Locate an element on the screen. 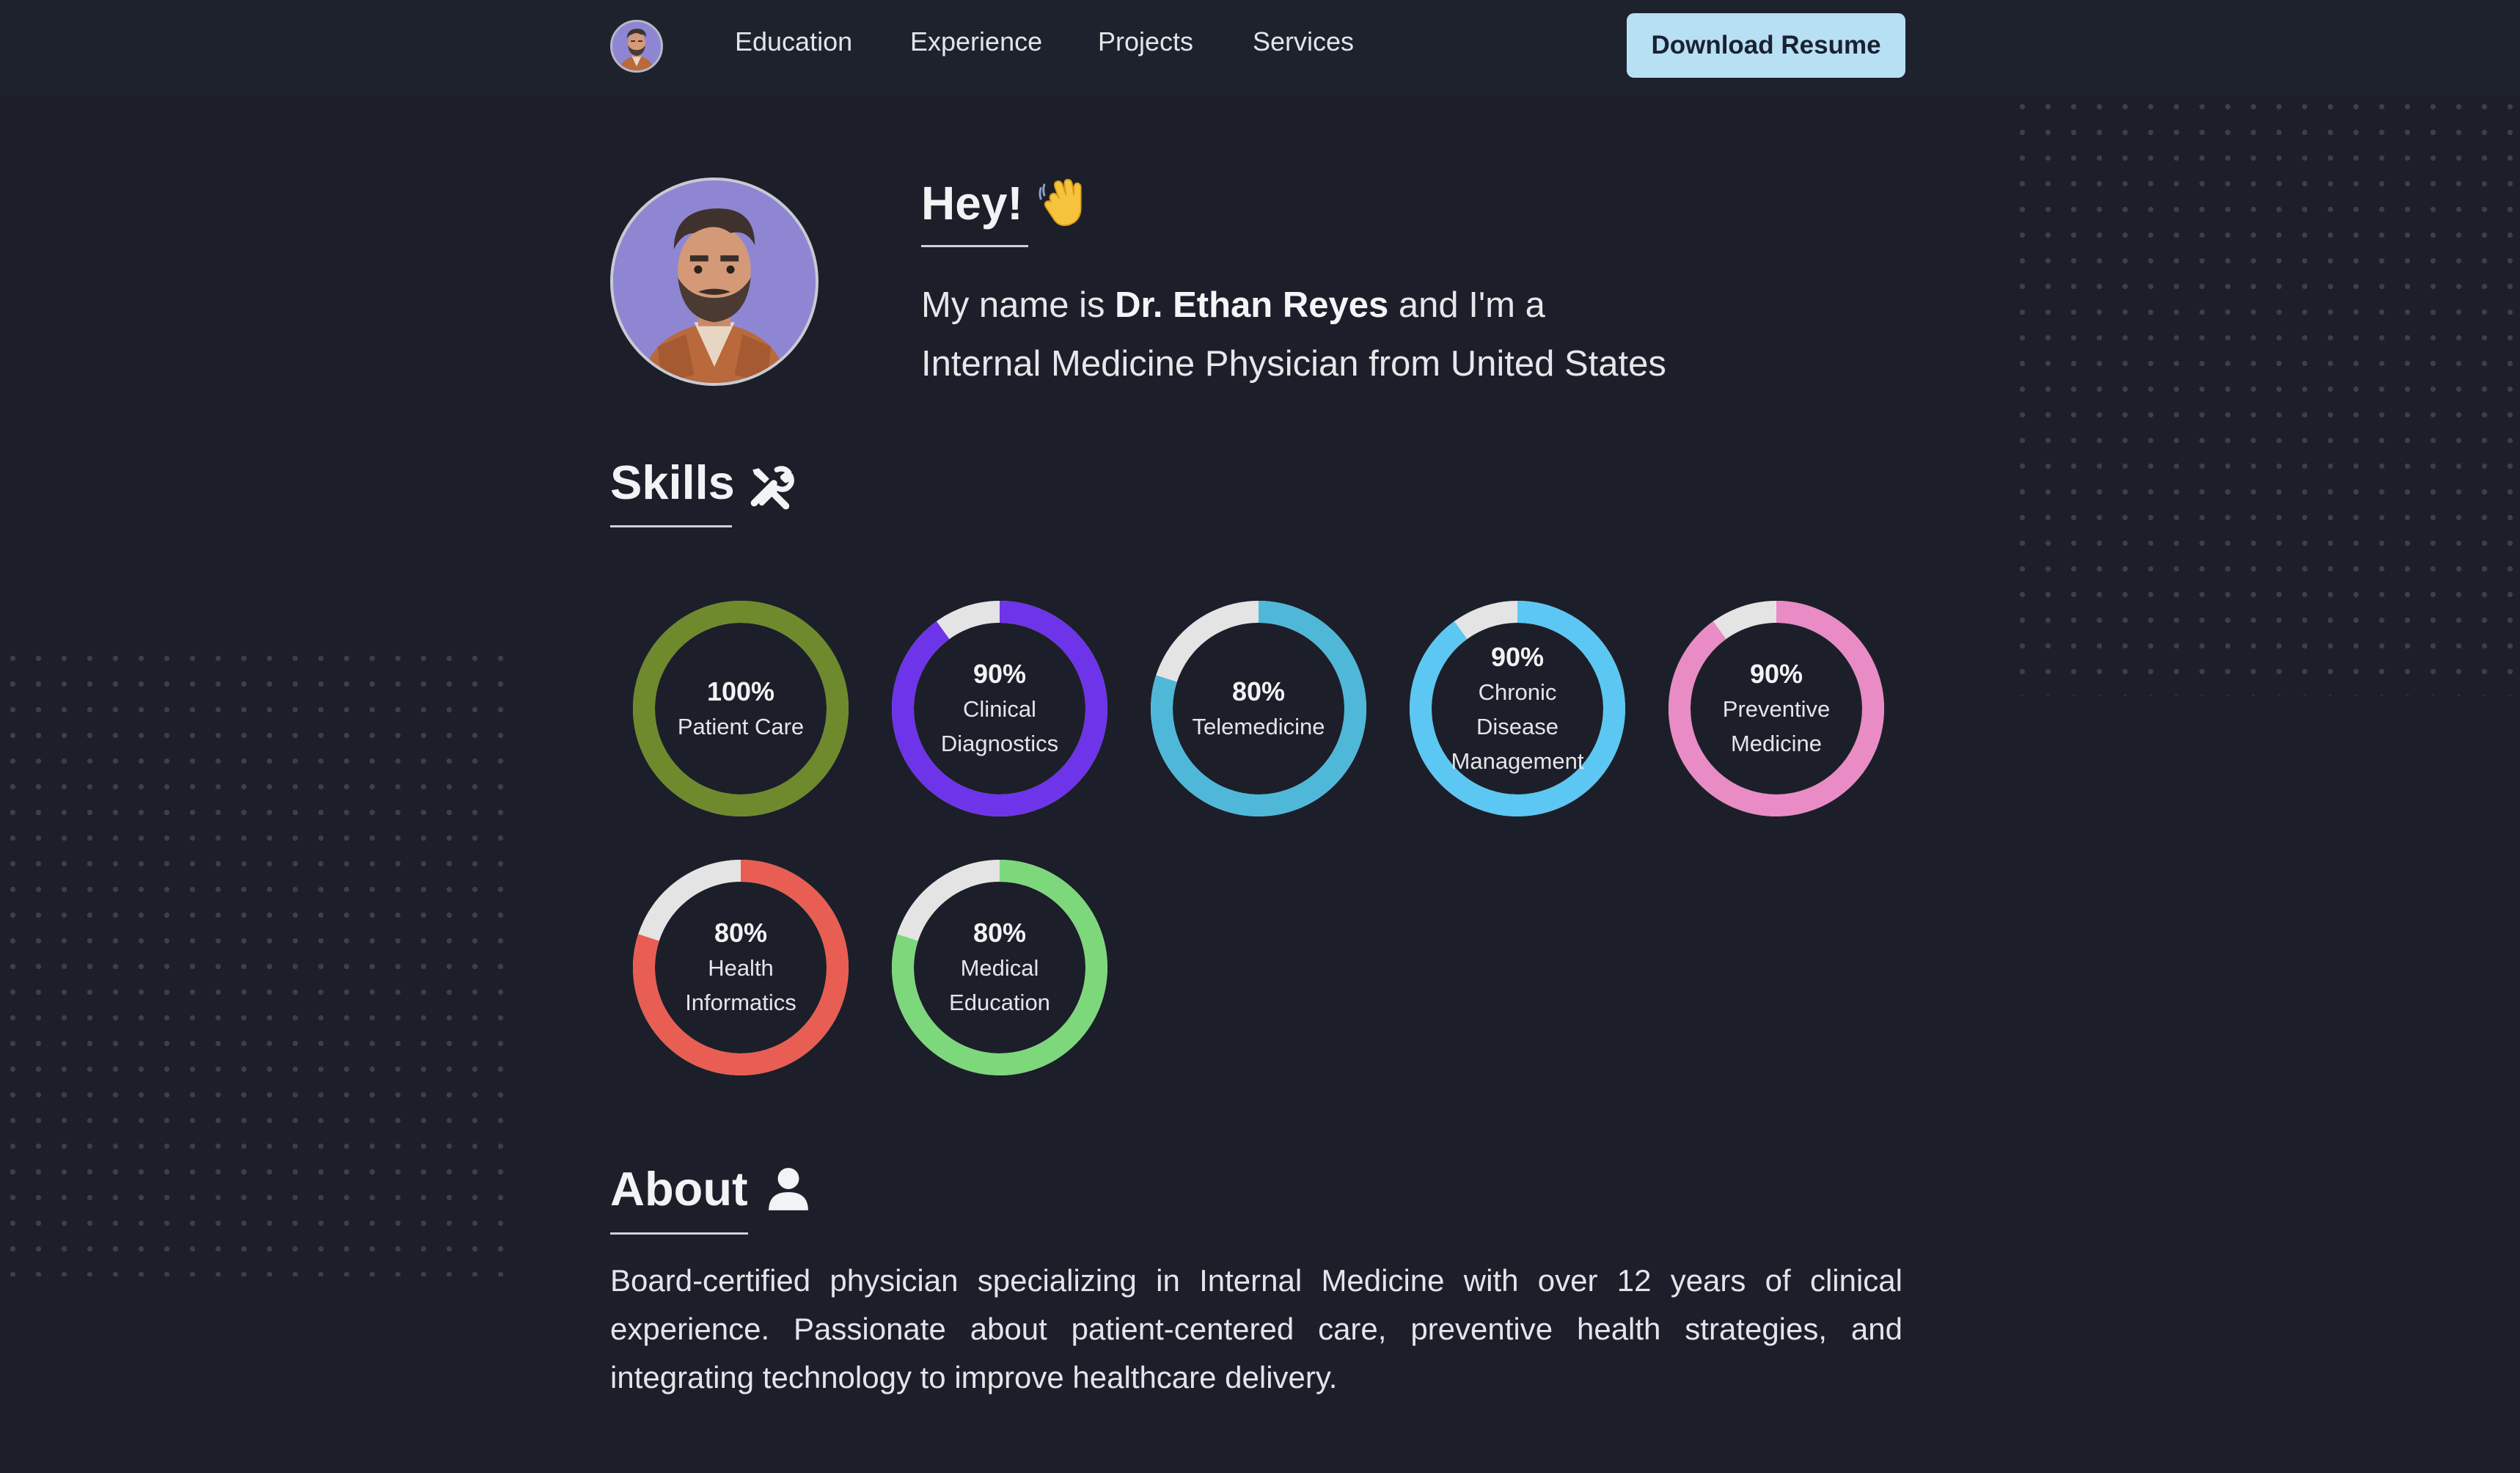 This screenshot has width=2520, height=1473. nav-link-education: Education is located at coordinates (794, 41).